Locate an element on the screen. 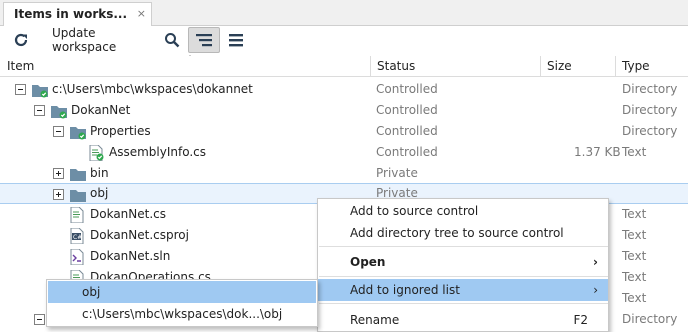 The image size is (688, 332). item-name: DokanNet.cs is located at coordinates (128, 214).